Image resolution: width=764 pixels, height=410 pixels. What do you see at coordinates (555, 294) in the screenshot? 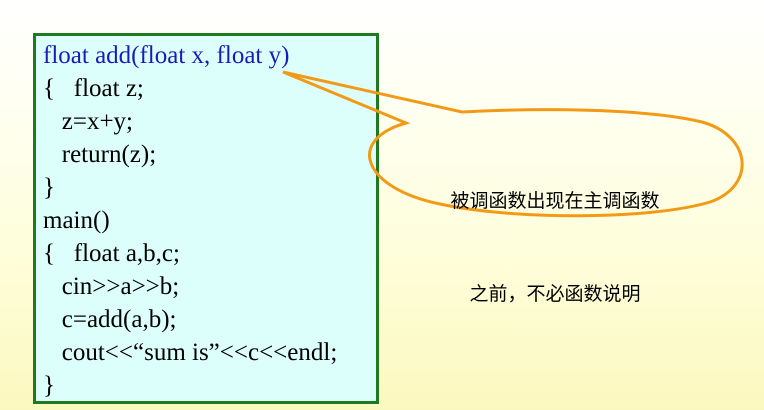
I see `callout-text-line-2: 之前，不必函数说明` at bounding box center [555, 294].